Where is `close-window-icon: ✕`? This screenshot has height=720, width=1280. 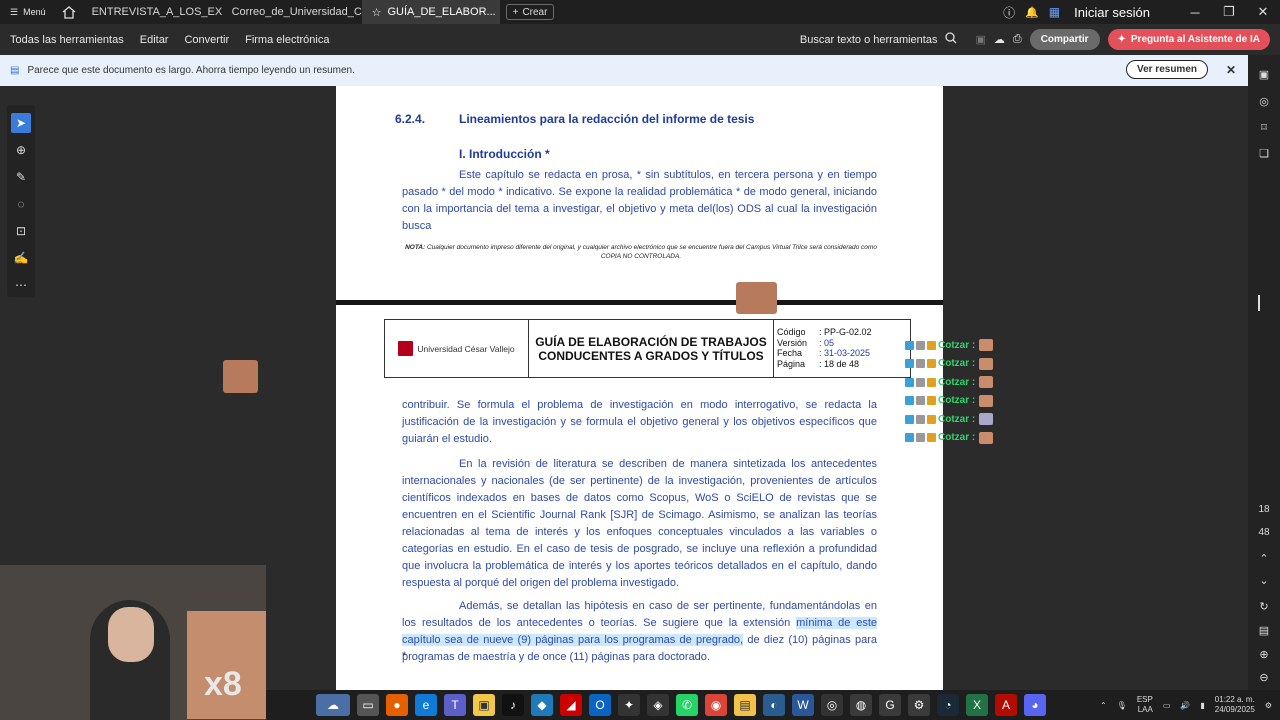 close-window-icon: ✕ is located at coordinates (1263, 12).